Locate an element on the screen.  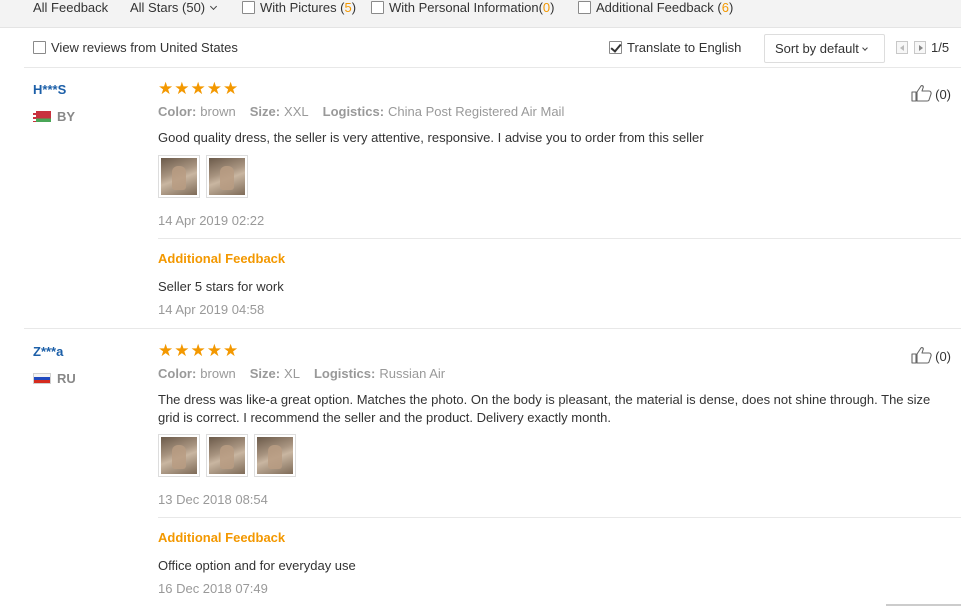
additional-feedback-text: Office option and for everyday use is located at coordinates (257, 565).